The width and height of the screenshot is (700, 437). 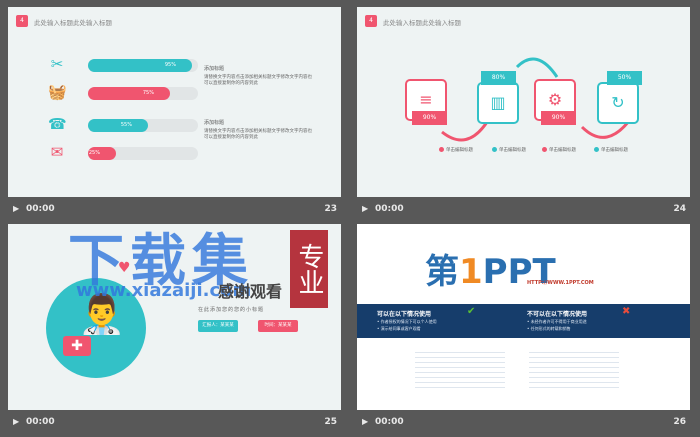 What do you see at coordinates (679, 422) in the screenshot?
I see `slide-number: 26` at bounding box center [679, 422].